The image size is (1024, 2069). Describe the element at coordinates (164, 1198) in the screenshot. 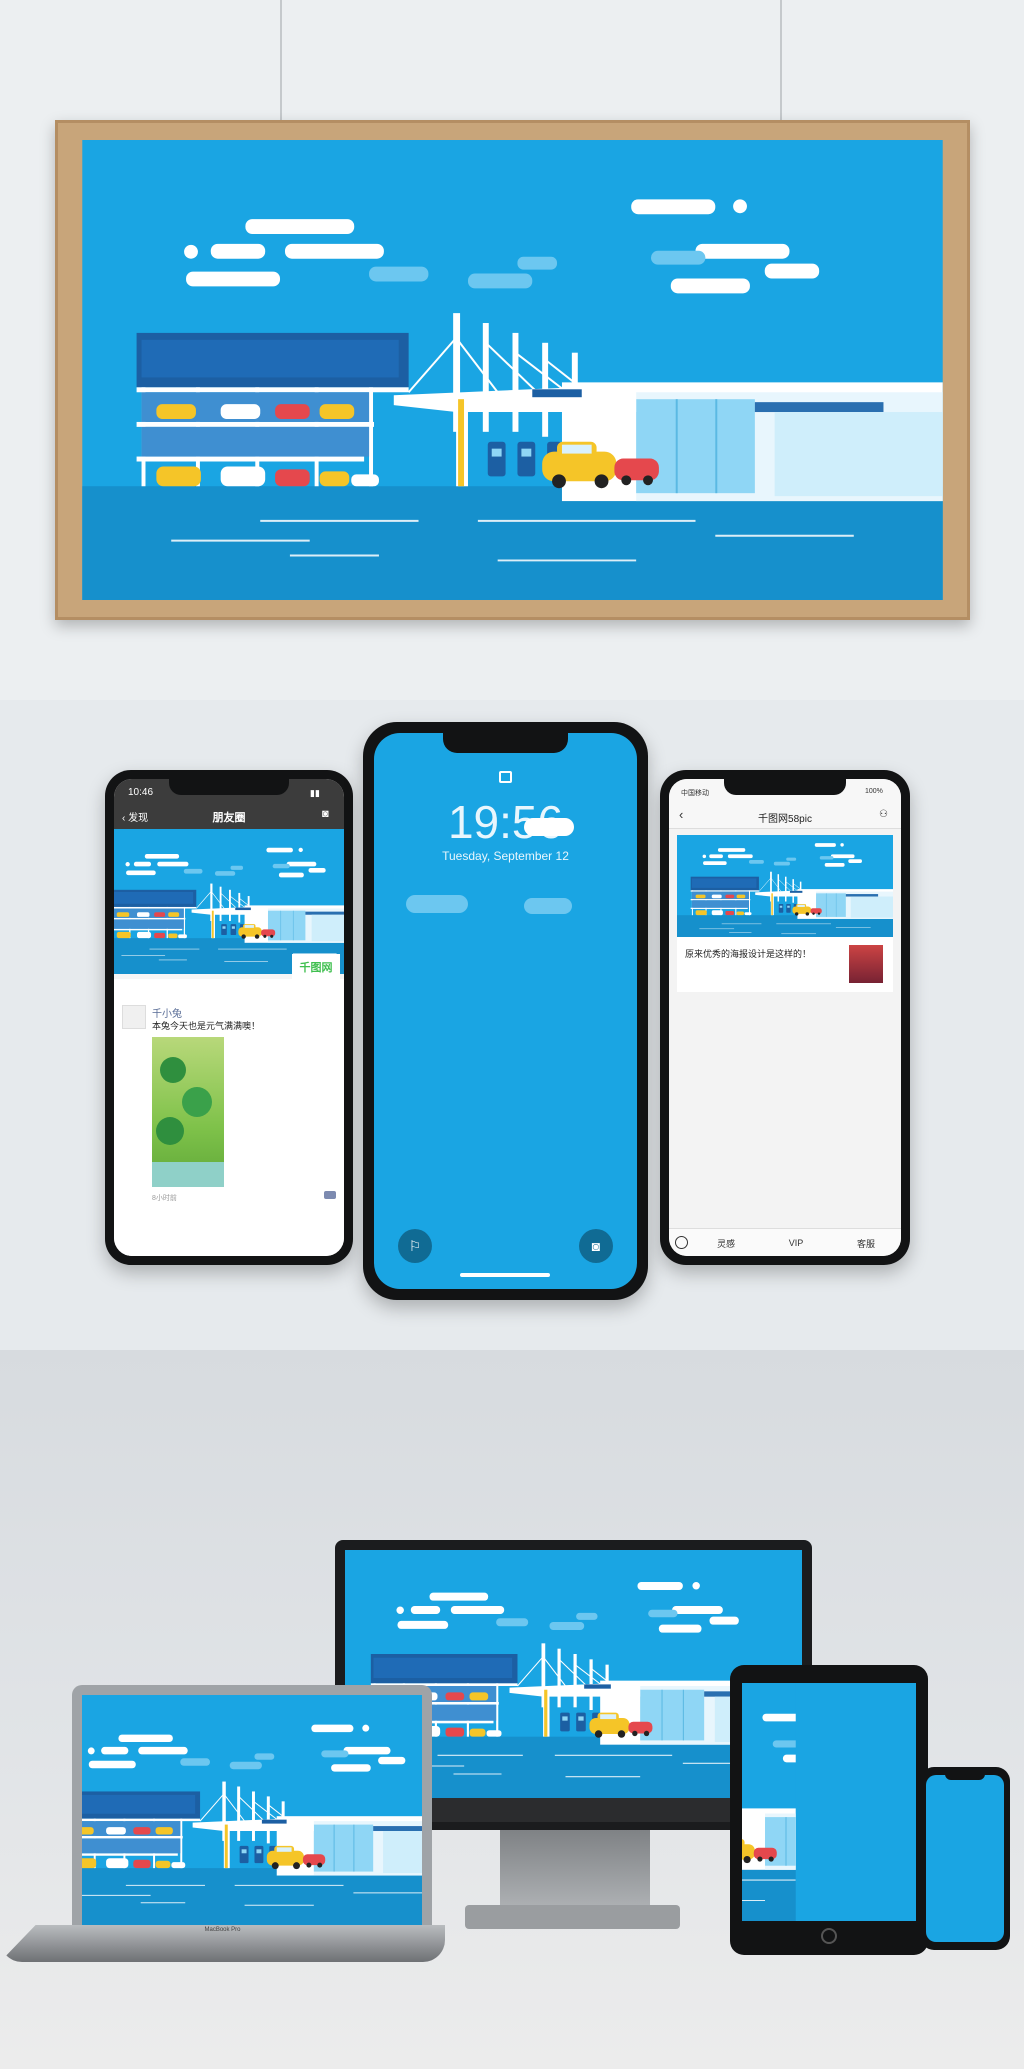

I see `post-time: 8小时前` at that location.